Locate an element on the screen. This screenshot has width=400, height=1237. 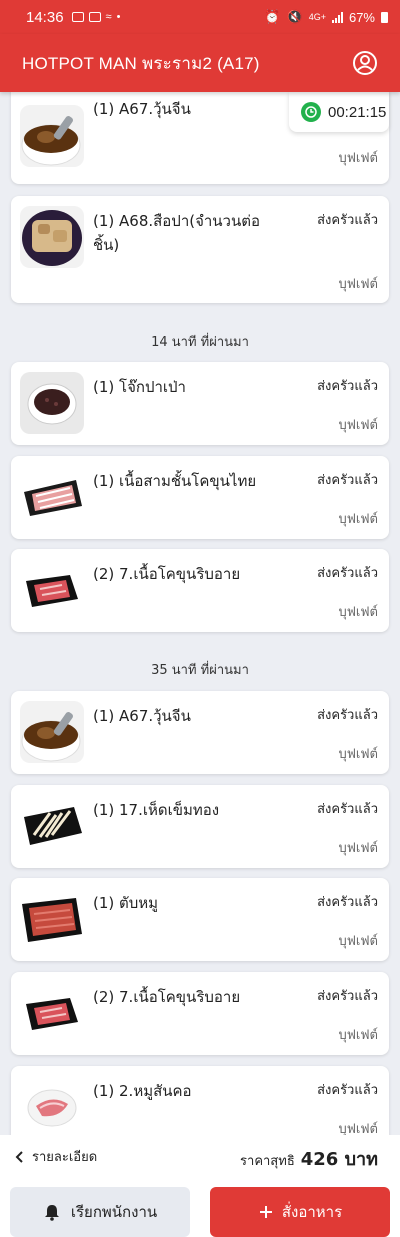
network-type: 4G+ is located at coordinates (317, 17).